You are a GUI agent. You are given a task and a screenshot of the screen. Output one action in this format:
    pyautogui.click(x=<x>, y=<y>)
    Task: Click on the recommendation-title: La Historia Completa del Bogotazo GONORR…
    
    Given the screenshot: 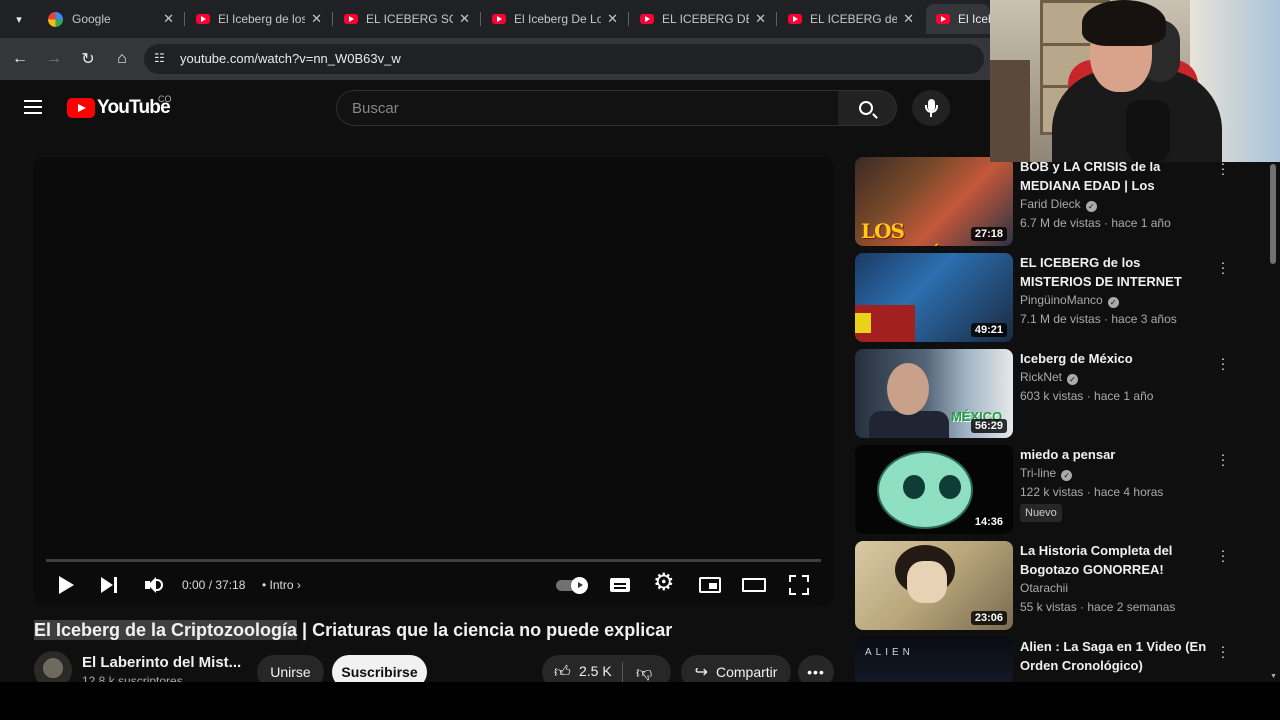 What is the action you would take?
    pyautogui.click(x=1117, y=560)
    